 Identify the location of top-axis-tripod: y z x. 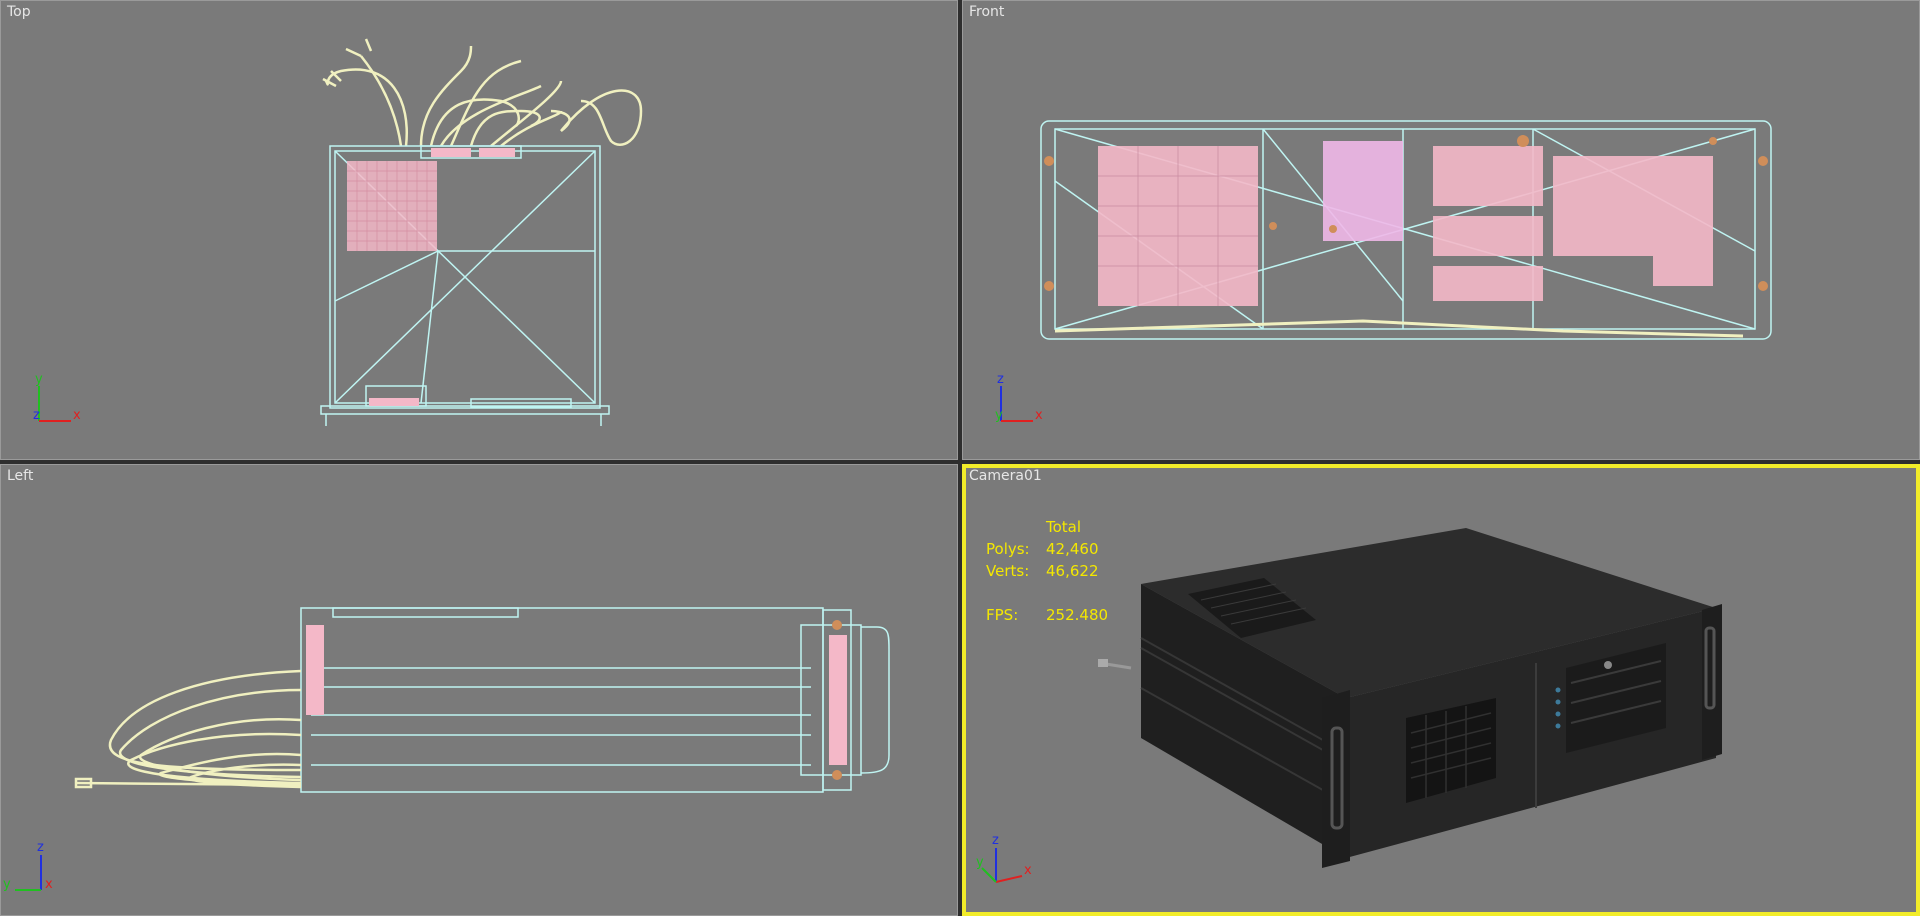
(57, 397).